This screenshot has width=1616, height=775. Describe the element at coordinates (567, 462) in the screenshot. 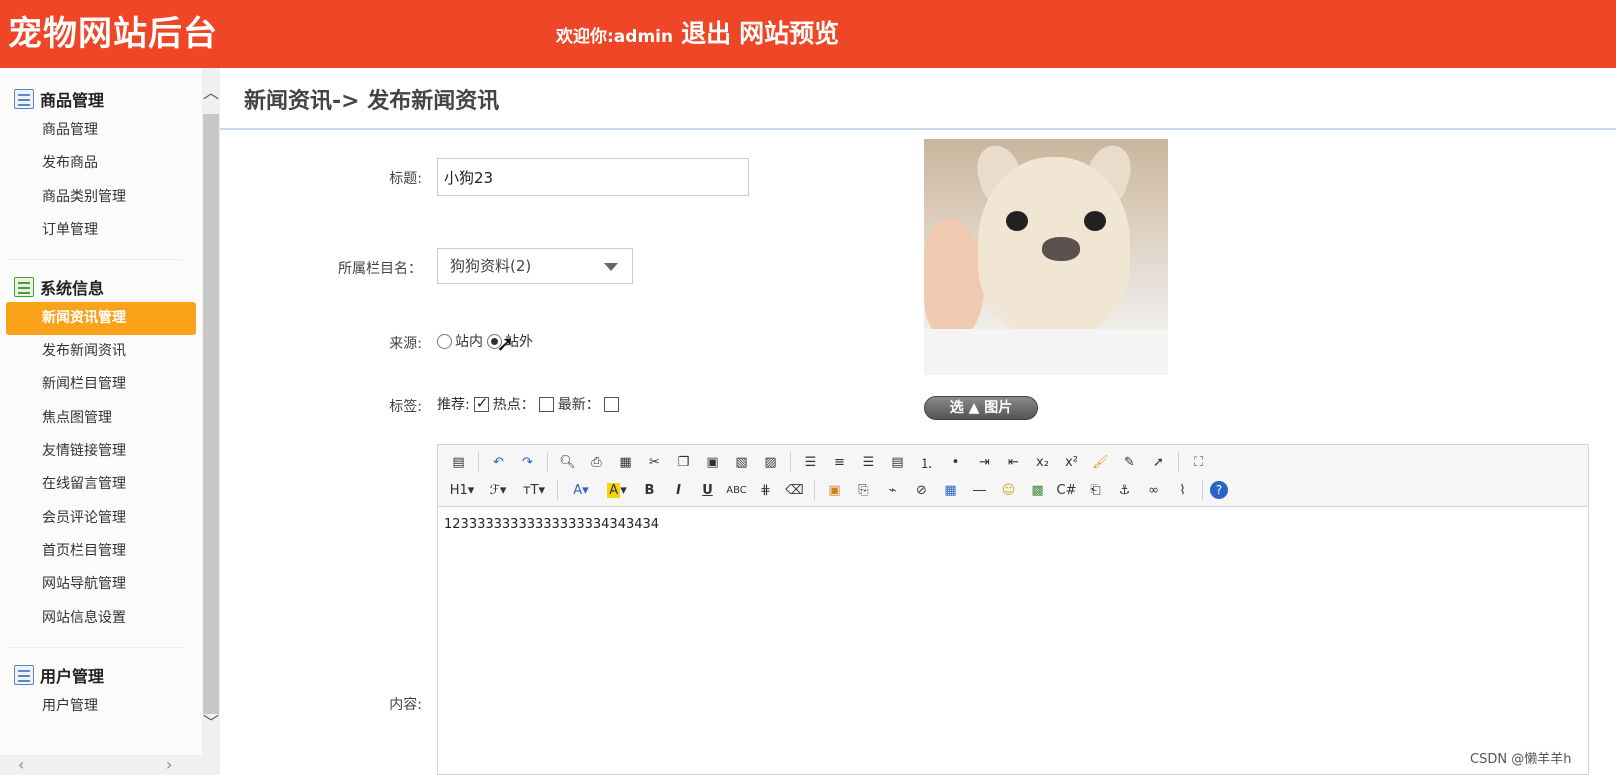

I see `preview-icon: 🔍︎` at that location.